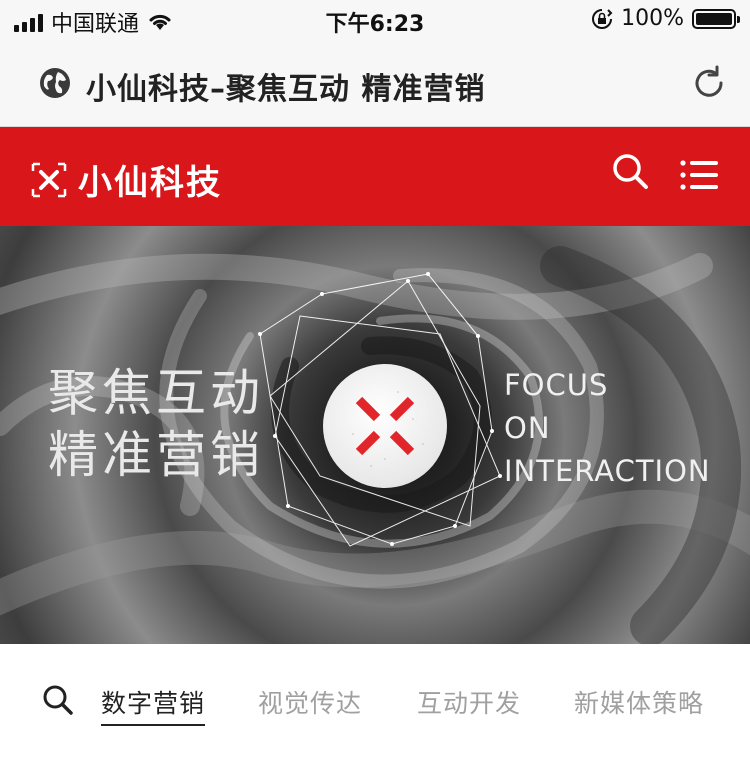 The width and height of the screenshot is (750, 768). Describe the element at coordinates (150, 183) in the screenshot. I see `brand-name: 小仙科技` at that location.